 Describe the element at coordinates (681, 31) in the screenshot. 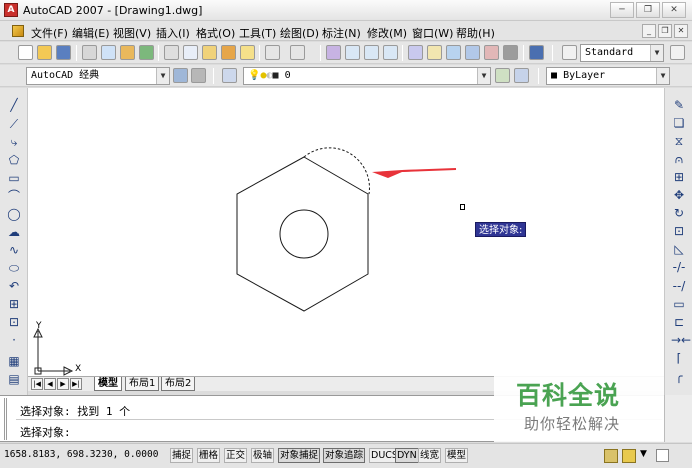

I see `drawing-close-button: ✕` at that location.